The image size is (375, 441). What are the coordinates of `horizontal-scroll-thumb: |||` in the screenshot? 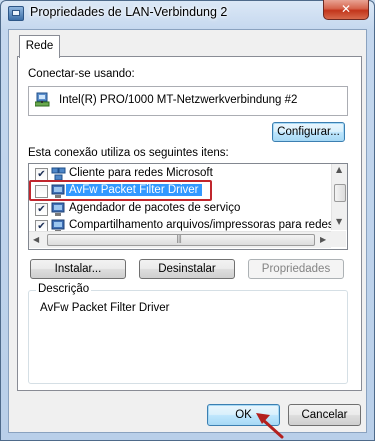 It's located at (181, 240).